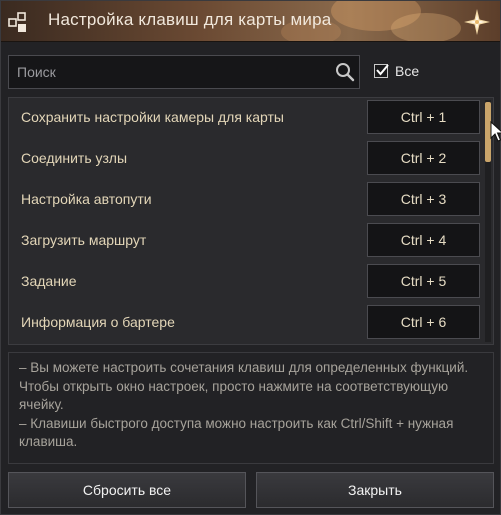 The width and height of the screenshot is (501, 515). What do you see at coordinates (423, 199) in the screenshot?
I see `key-binding-cell: Ctrl + 3` at bounding box center [423, 199].